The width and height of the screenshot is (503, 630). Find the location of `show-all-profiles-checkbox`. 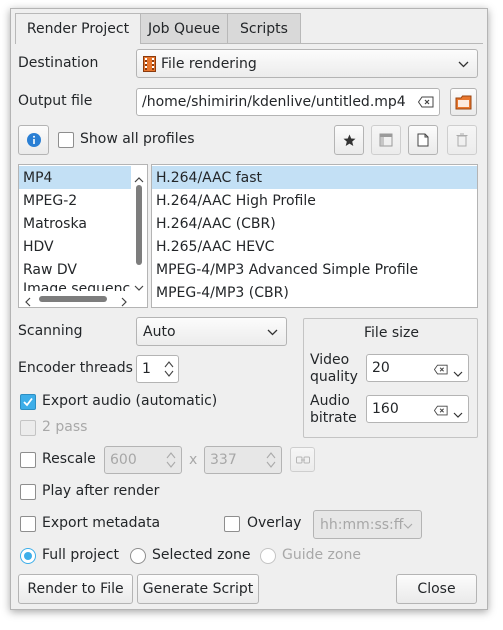

show-all-profiles-checkbox is located at coordinates (66, 140).